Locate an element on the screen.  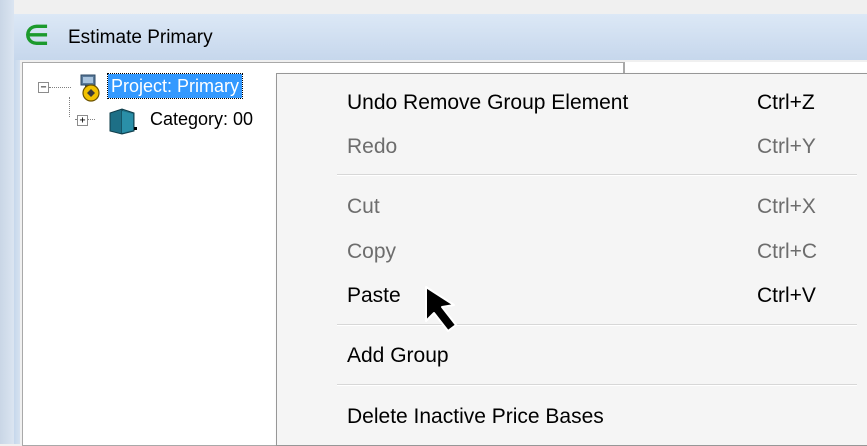
category-book-icon is located at coordinates (123, 123).